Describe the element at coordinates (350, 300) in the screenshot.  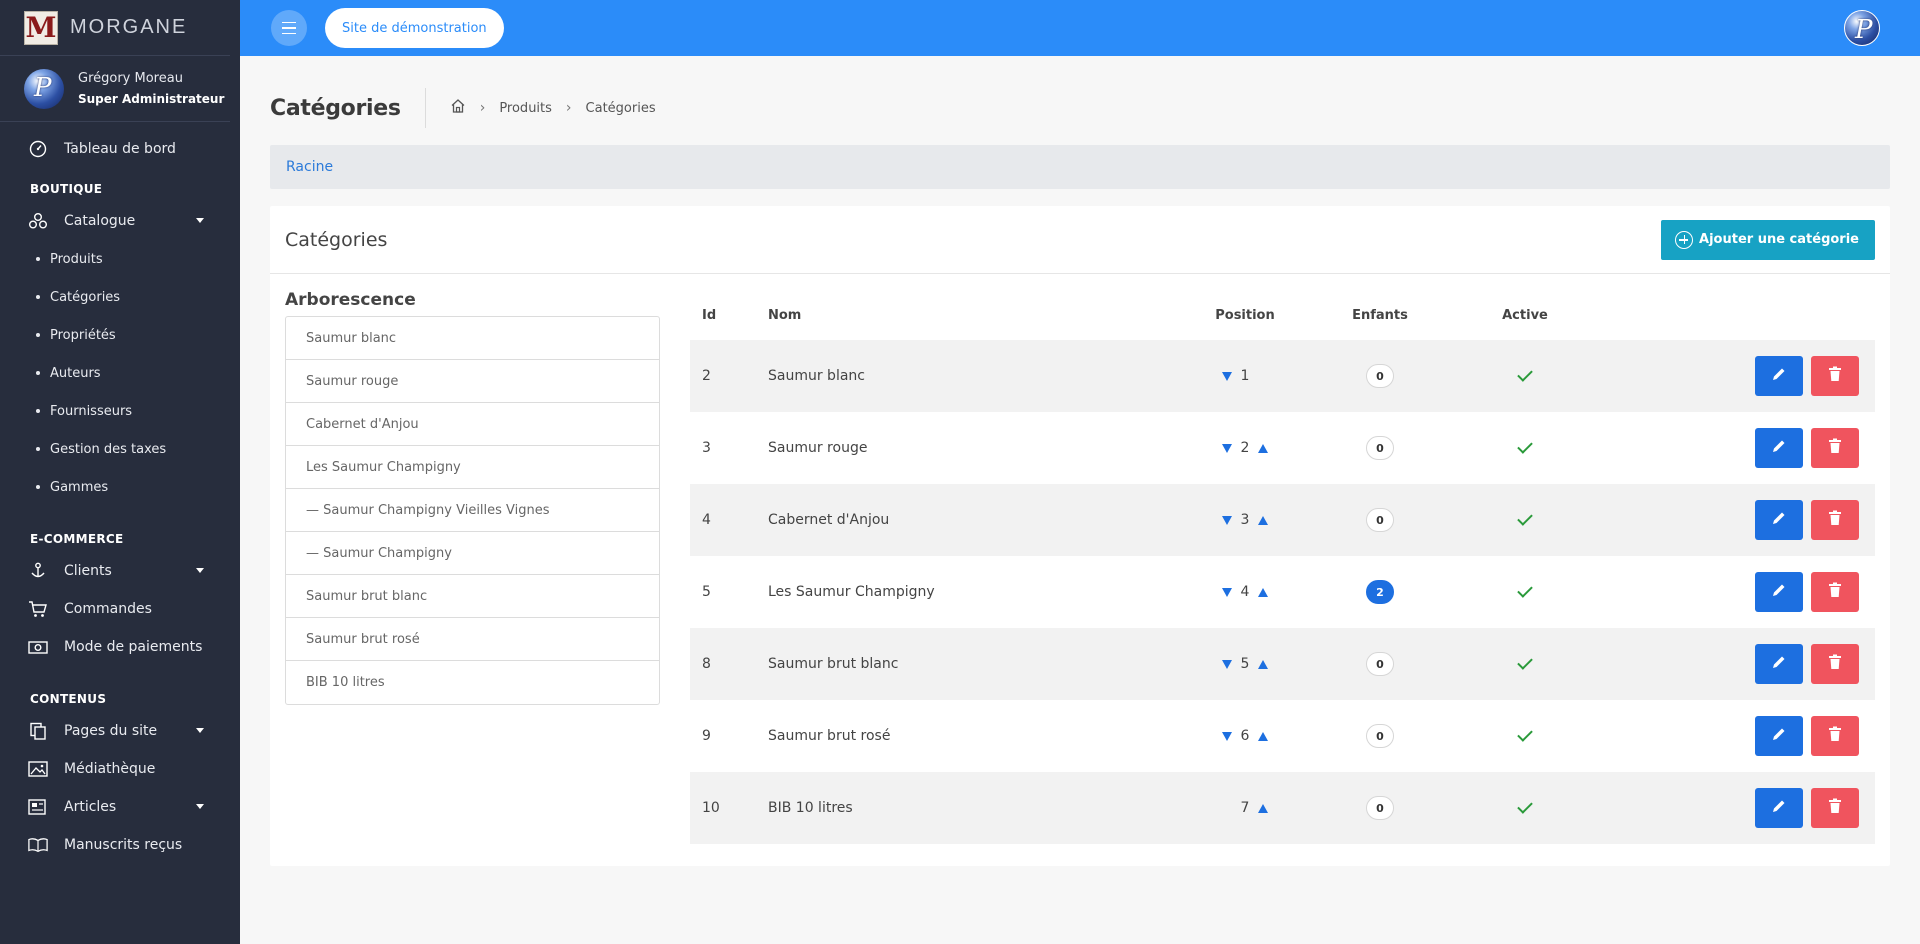
I see `tree-title: Arborescence` at that location.